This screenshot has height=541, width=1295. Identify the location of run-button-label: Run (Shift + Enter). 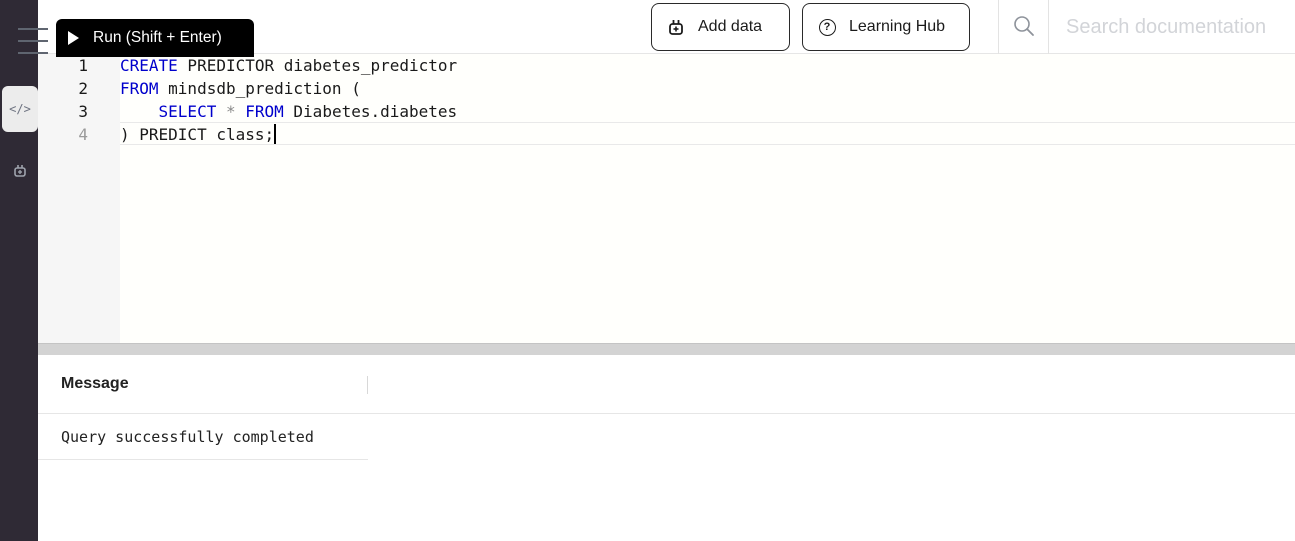
(157, 37).